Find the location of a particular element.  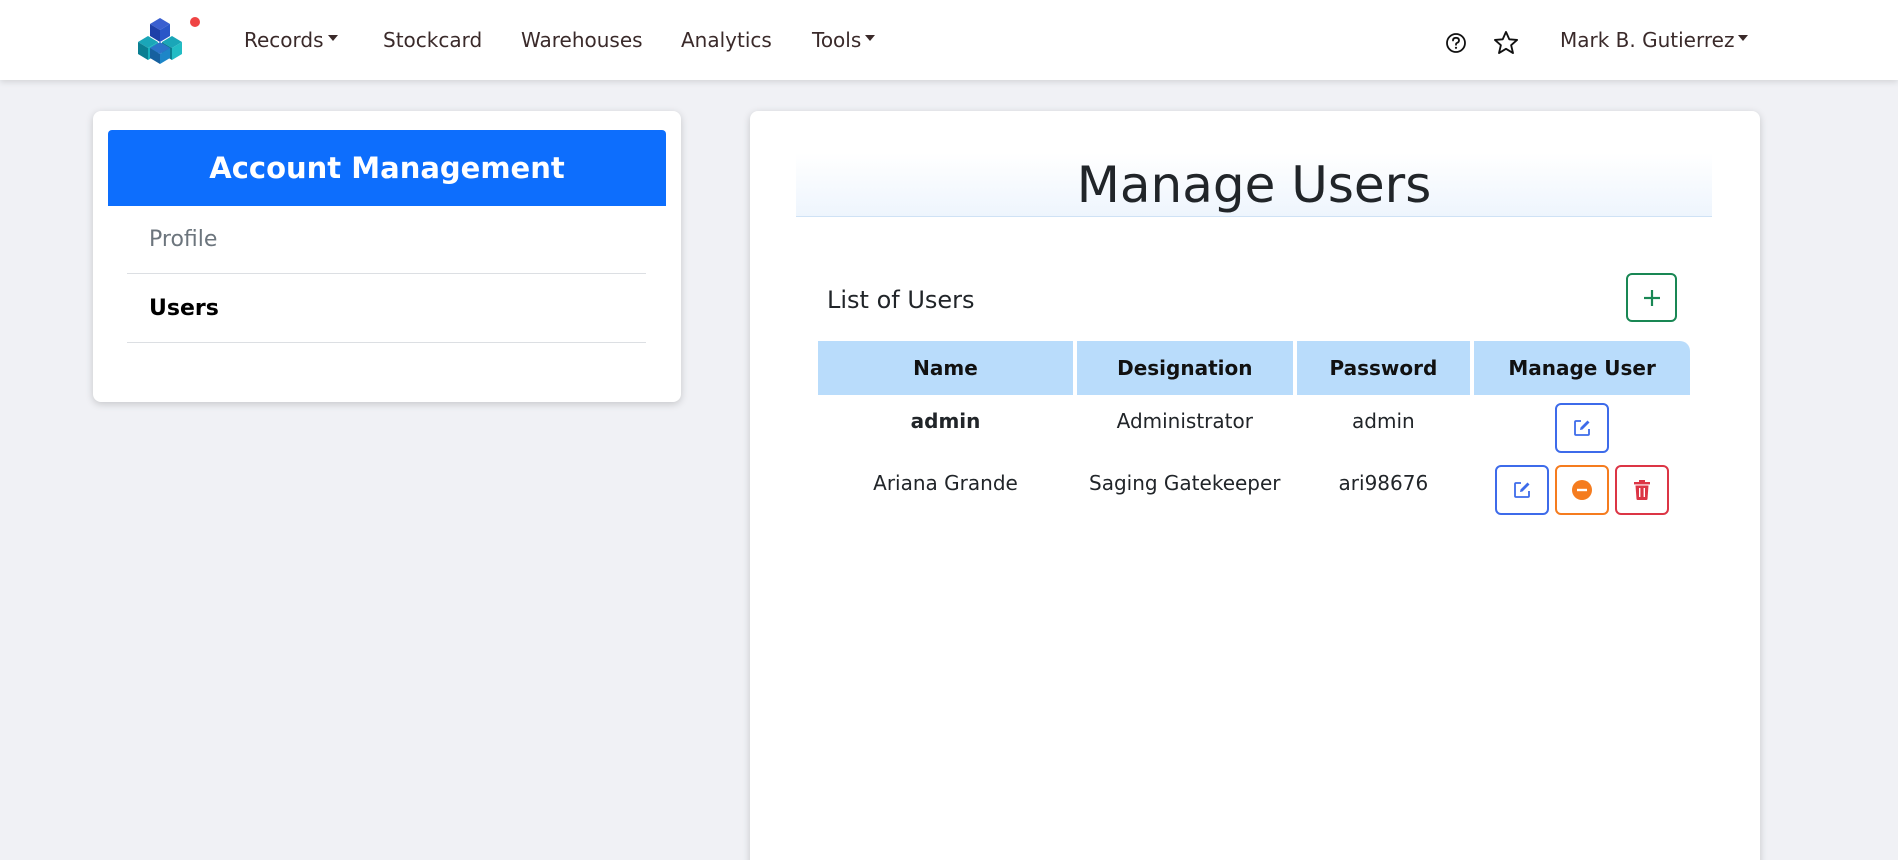

nav-stockcard-label: Stockcard is located at coordinates (433, 40).